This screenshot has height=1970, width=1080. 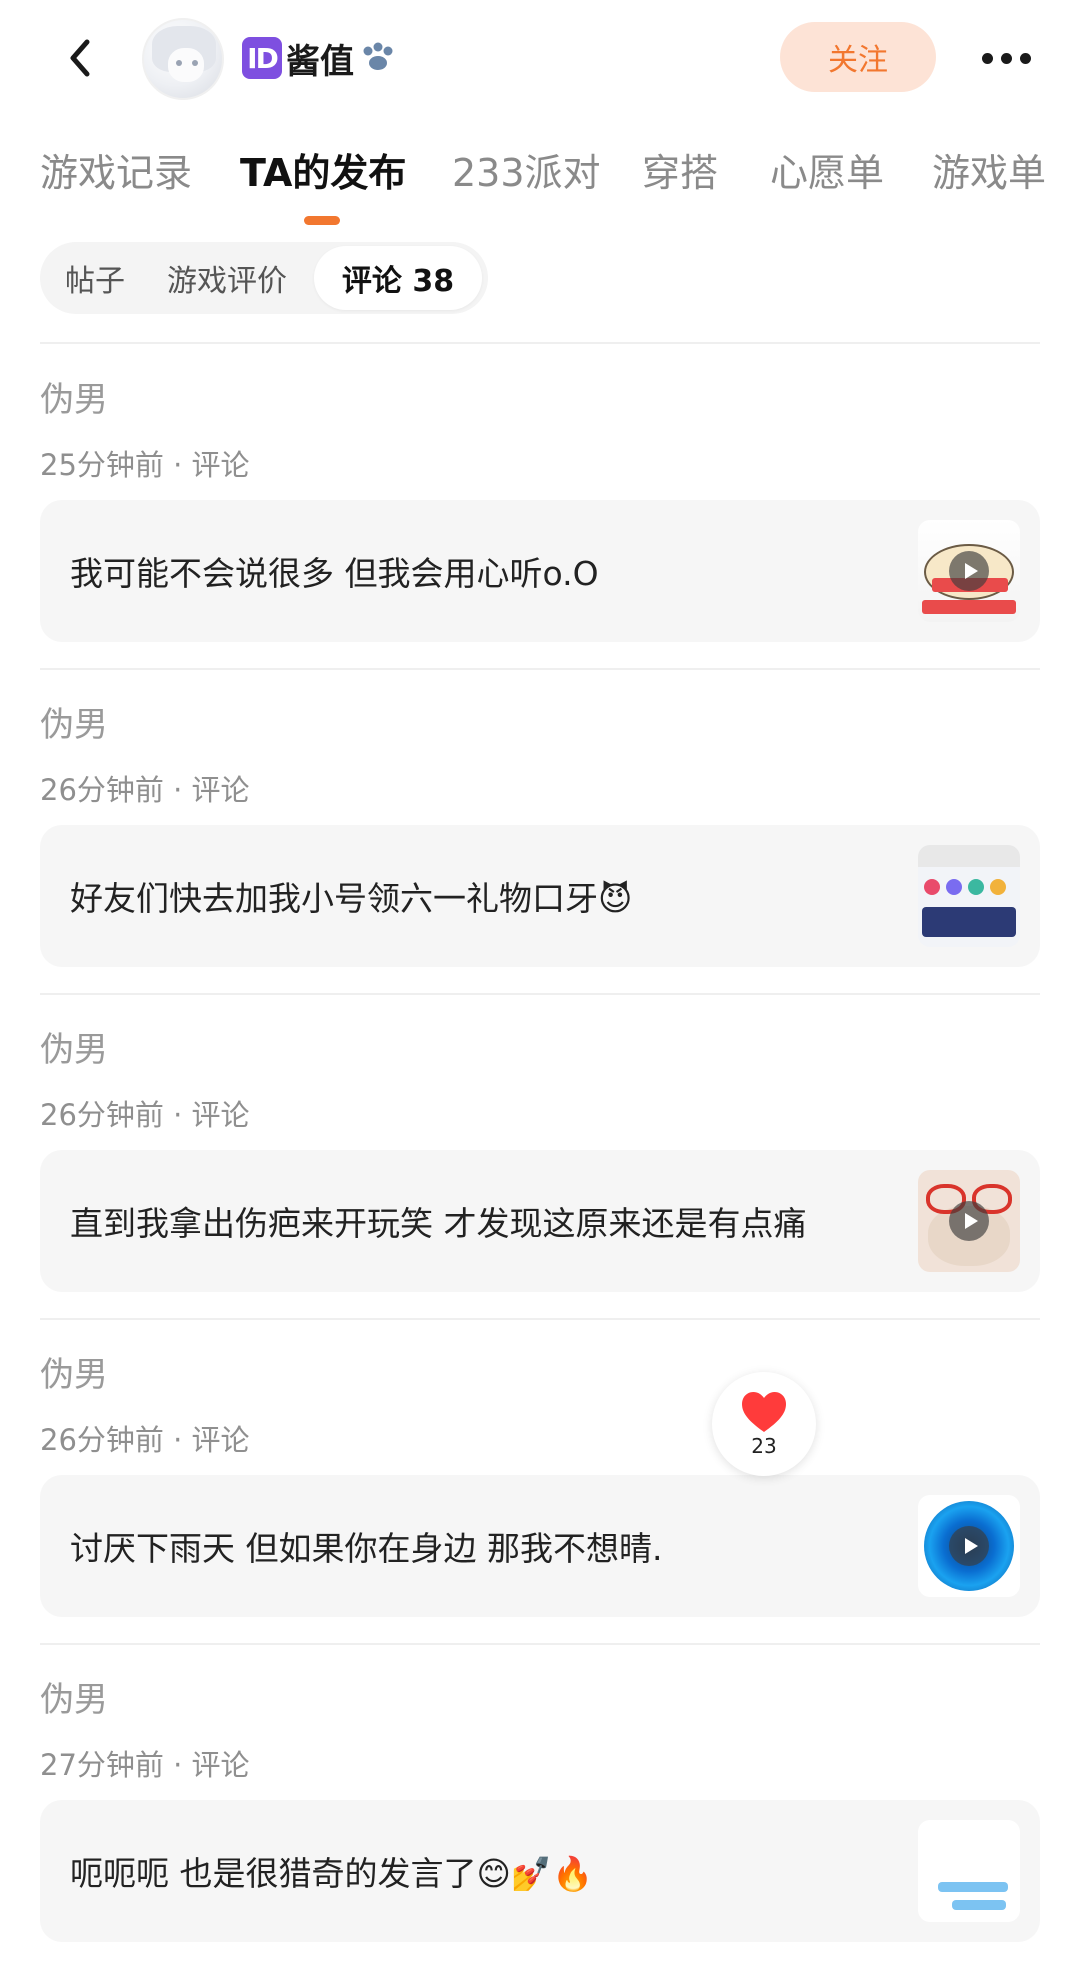 I want to click on comment-card: 呃呃呃 也是很猎奇的发言了😊💅🔥, so click(x=540, y=1871).